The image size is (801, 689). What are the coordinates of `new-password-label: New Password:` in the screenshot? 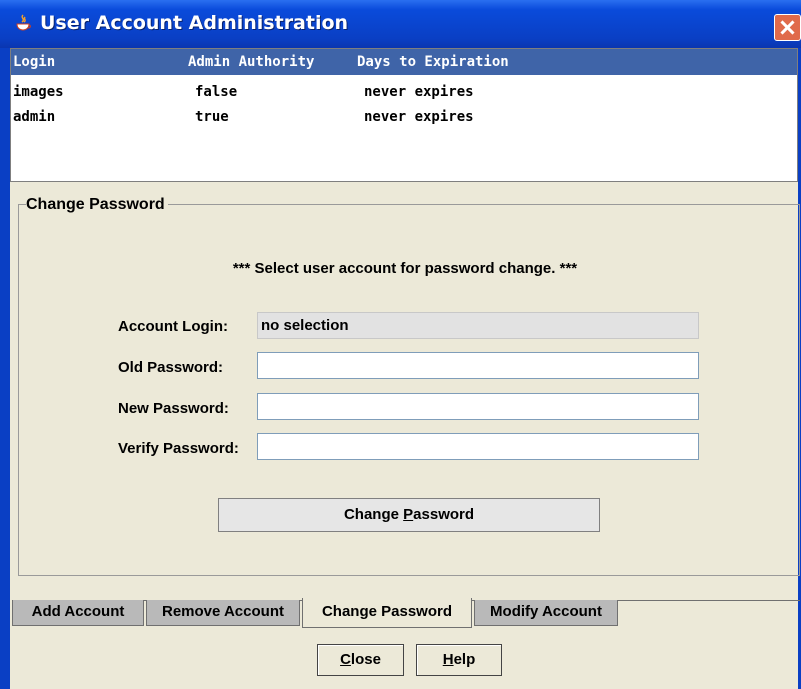 It's located at (173, 408).